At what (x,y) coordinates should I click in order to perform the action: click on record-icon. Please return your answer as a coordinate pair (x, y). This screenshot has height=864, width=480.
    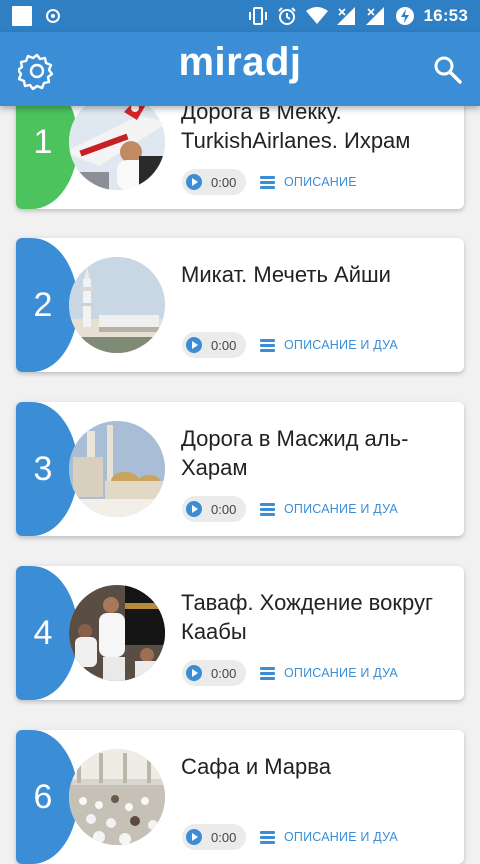
    Looking at the image, I should click on (53, 16).